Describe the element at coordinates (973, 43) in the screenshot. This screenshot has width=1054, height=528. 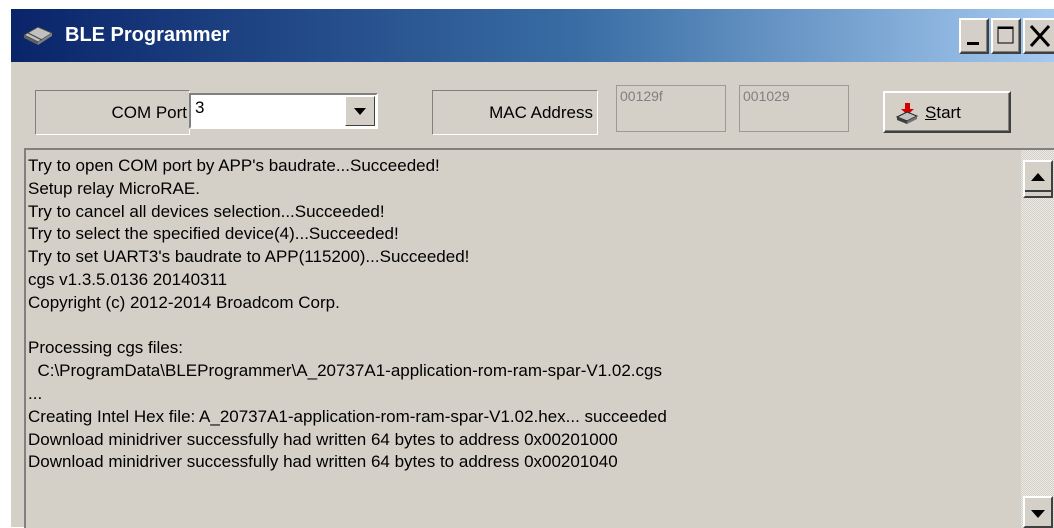
I see `minimize-icon` at that location.